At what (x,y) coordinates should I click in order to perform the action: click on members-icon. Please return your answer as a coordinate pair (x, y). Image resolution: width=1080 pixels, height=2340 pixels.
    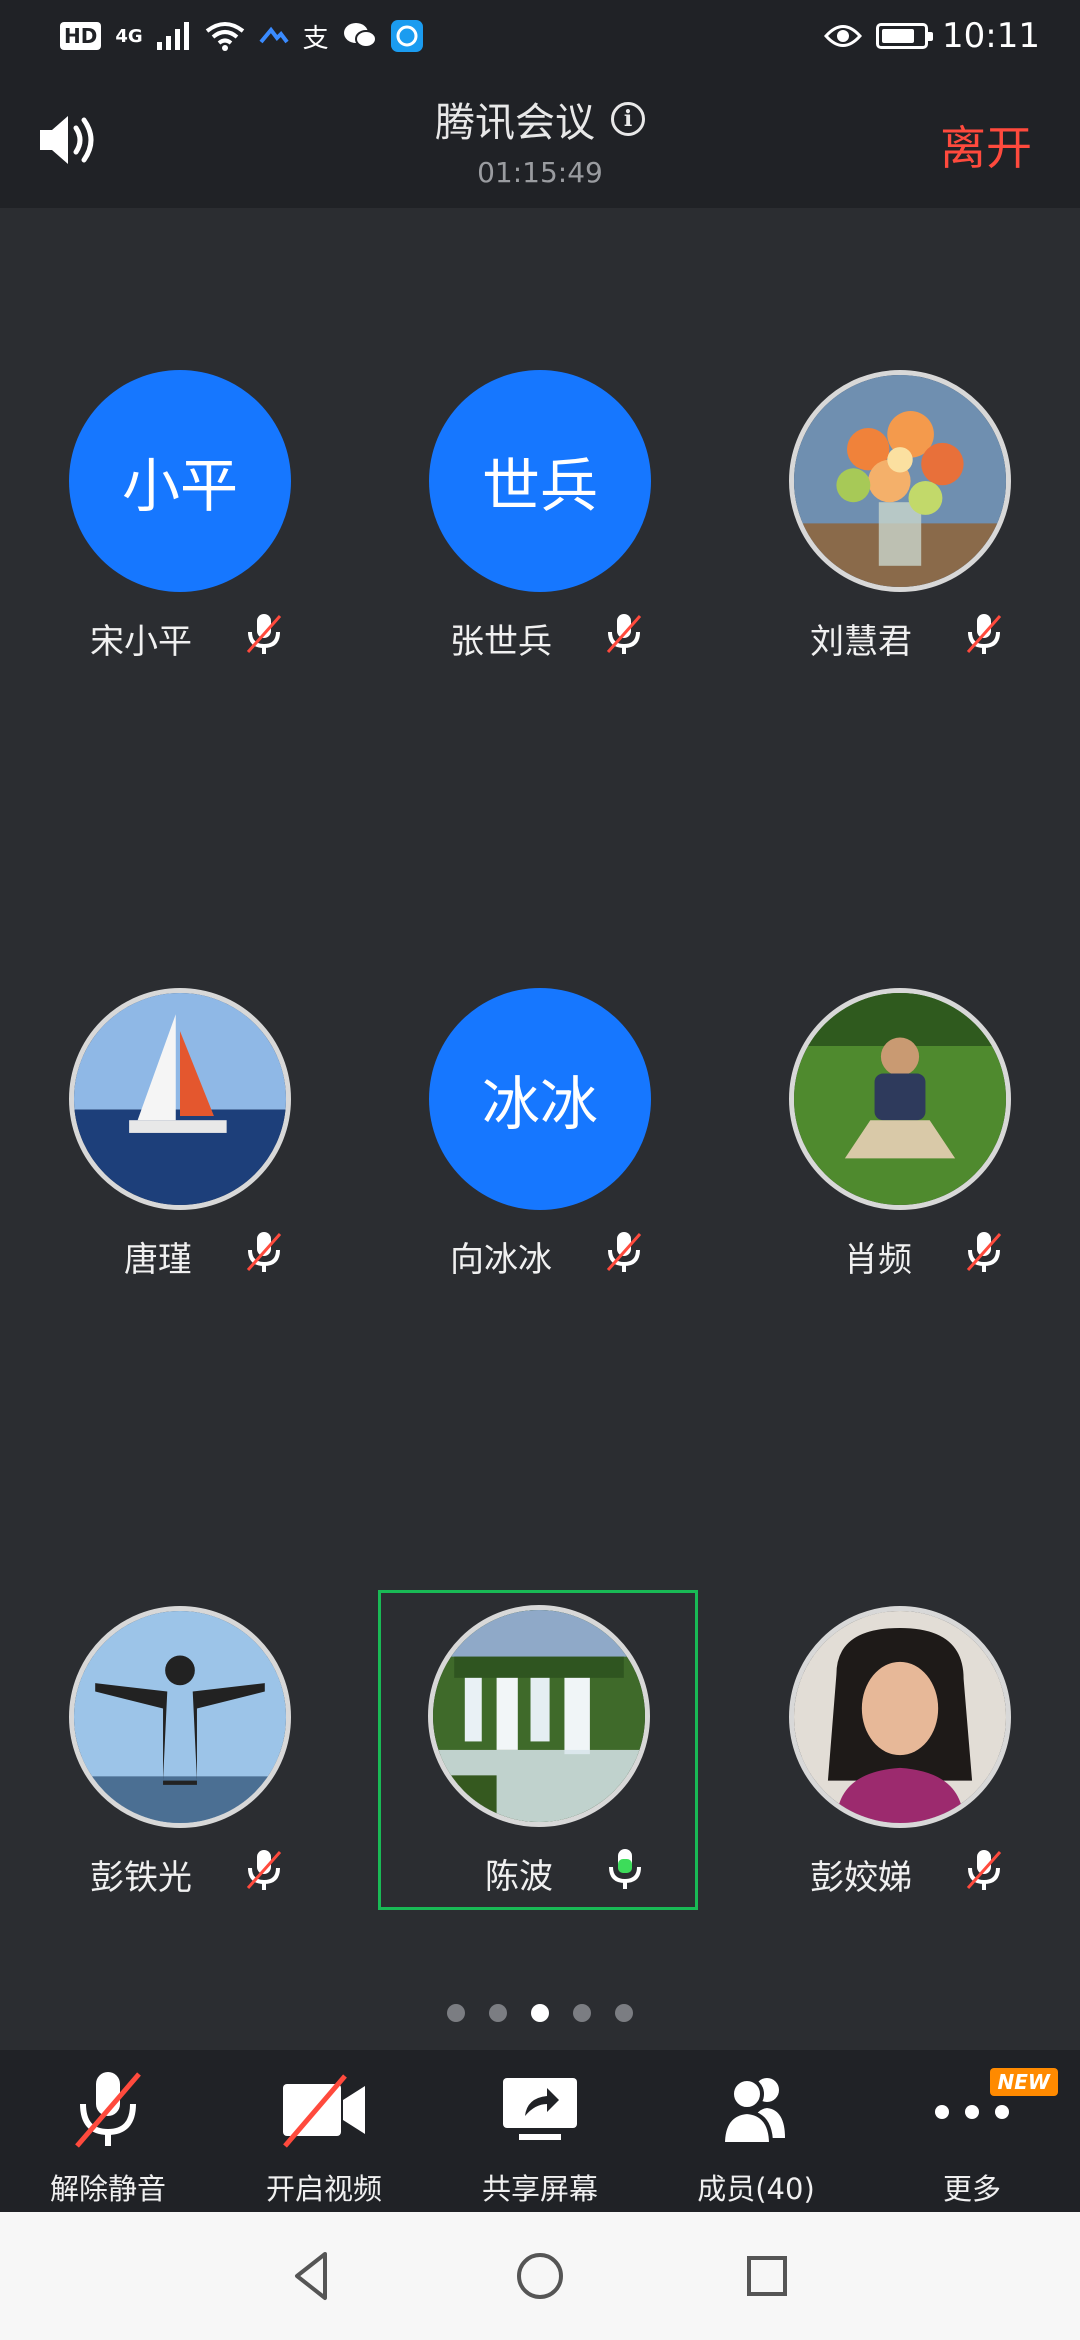
    Looking at the image, I should click on (752, 2111).